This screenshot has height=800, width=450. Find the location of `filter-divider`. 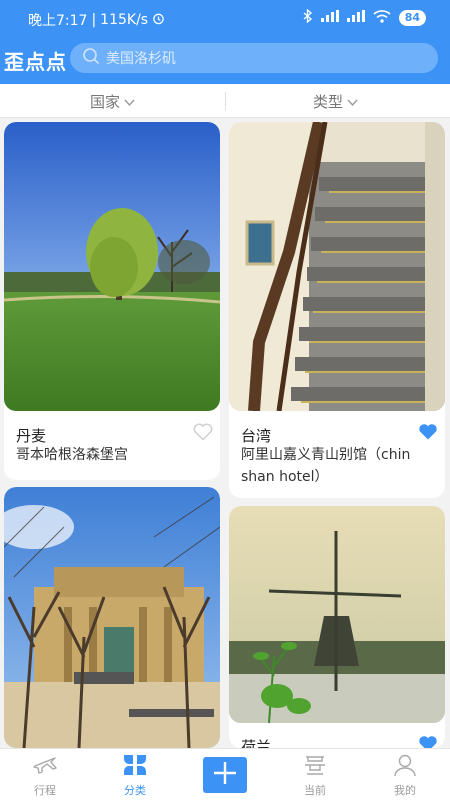

filter-divider is located at coordinates (225, 101).